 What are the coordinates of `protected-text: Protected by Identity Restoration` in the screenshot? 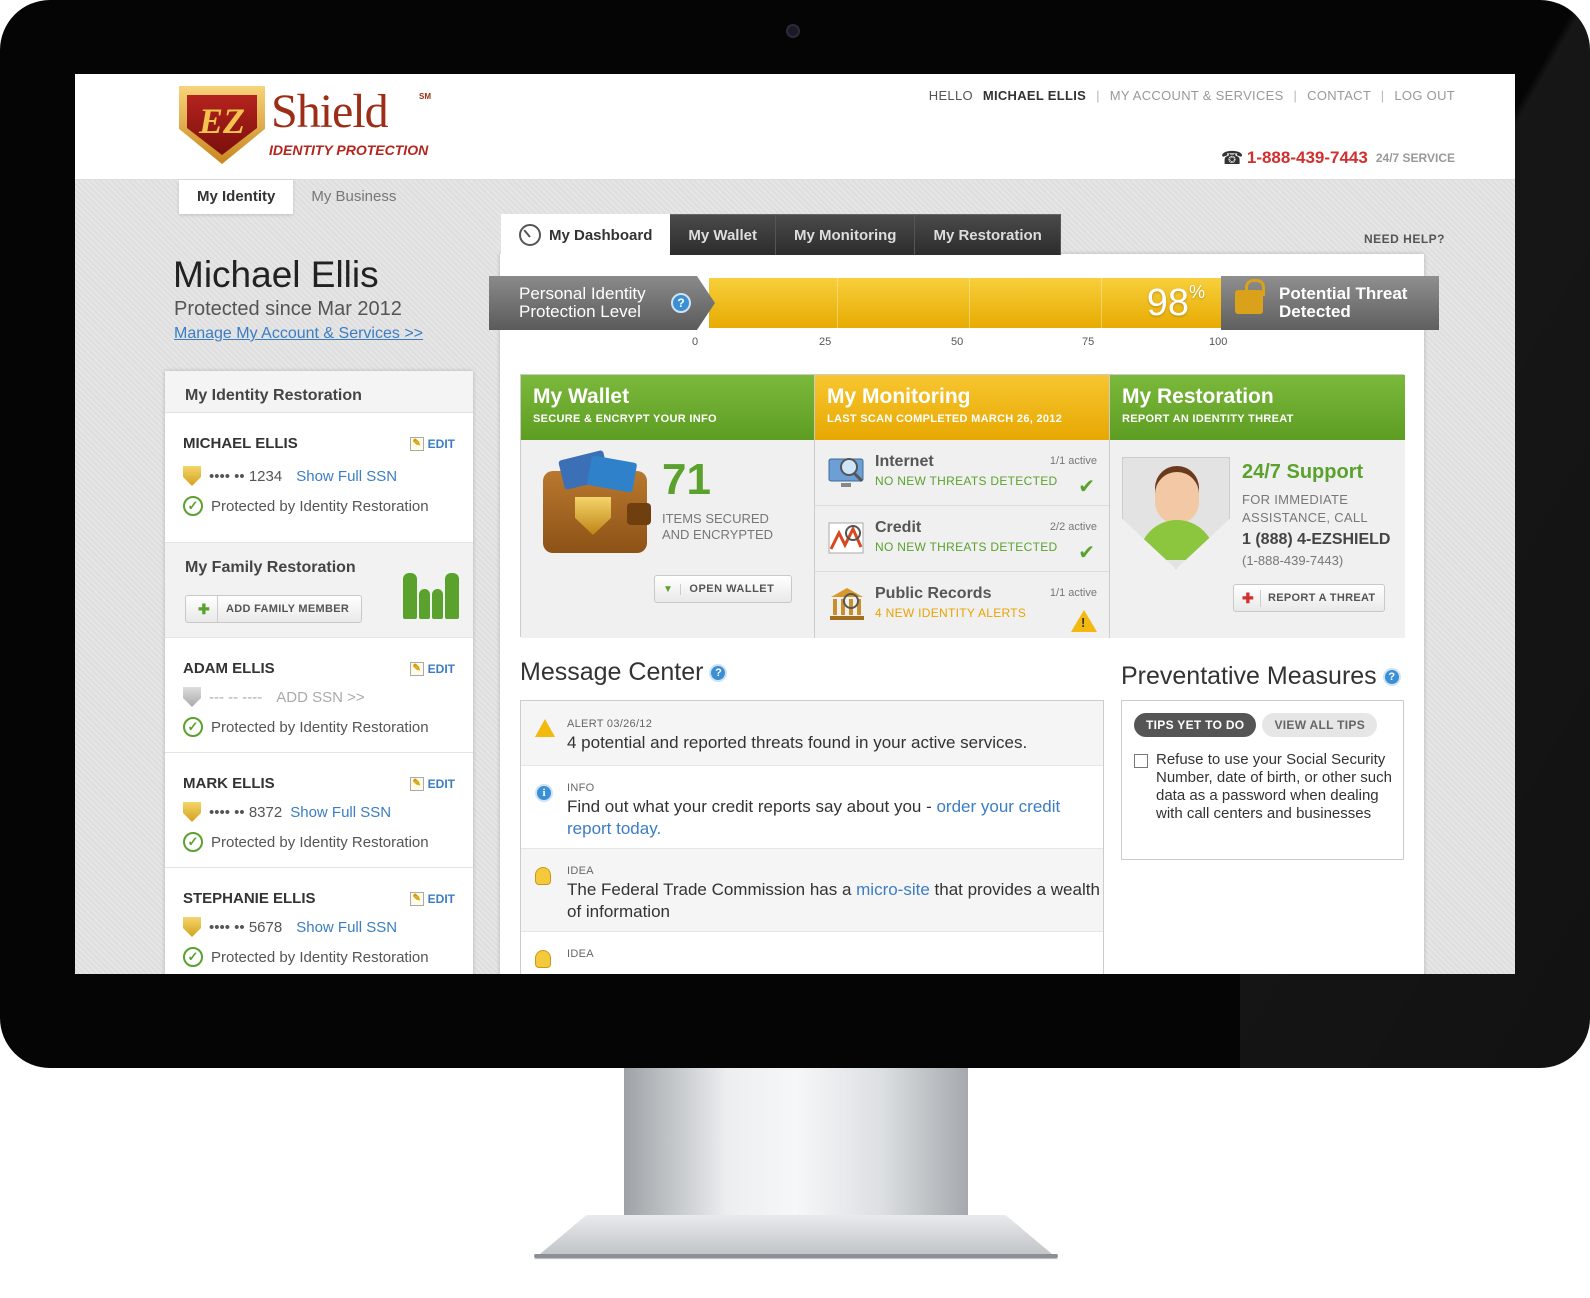 It's located at (320, 506).